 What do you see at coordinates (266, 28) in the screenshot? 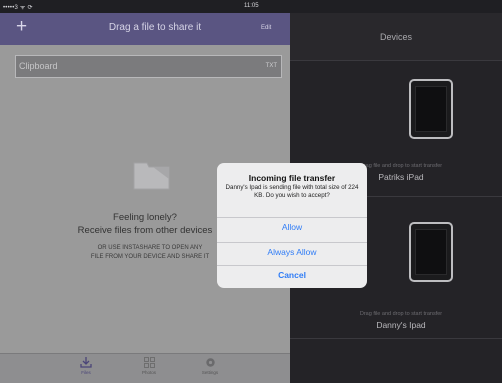
I see `edit-button: Edit` at bounding box center [266, 28].